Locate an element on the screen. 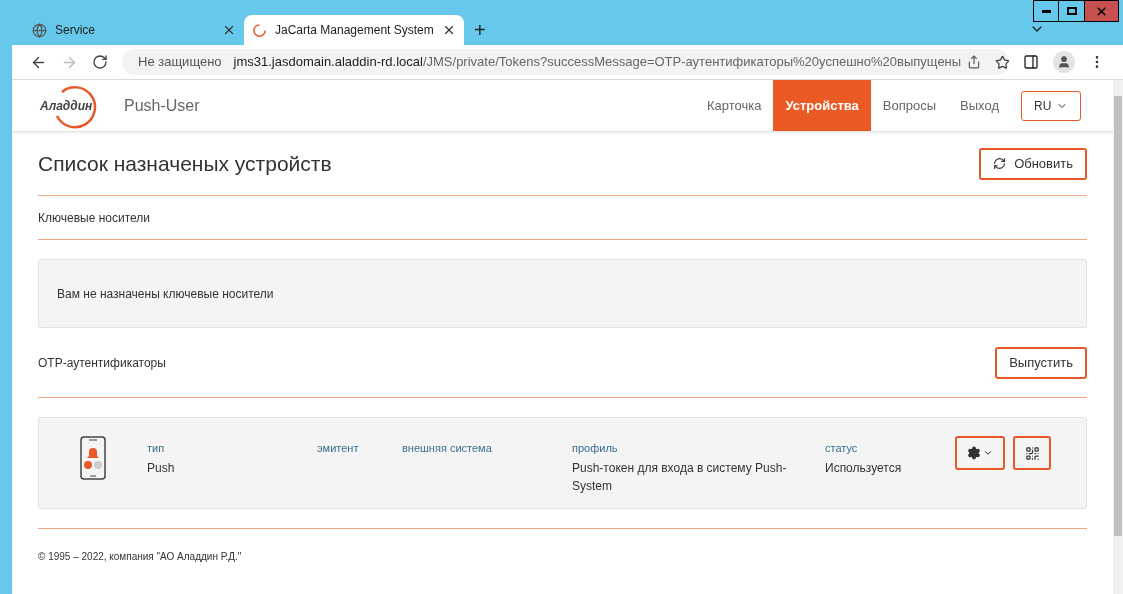 The height and width of the screenshot is (594, 1123). refresh-button: Обновить is located at coordinates (1033, 163).